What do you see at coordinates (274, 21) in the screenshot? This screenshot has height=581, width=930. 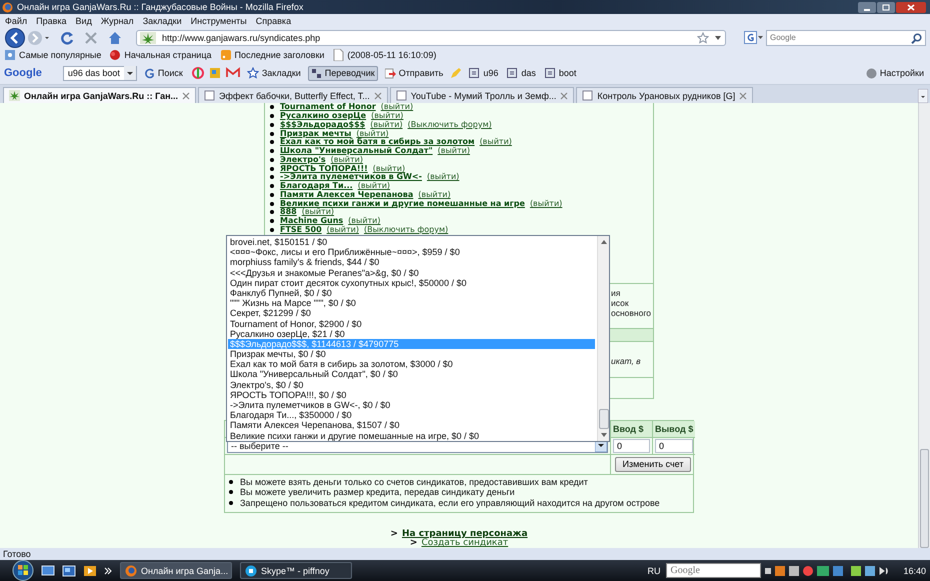 I see `menu-item: Справка` at bounding box center [274, 21].